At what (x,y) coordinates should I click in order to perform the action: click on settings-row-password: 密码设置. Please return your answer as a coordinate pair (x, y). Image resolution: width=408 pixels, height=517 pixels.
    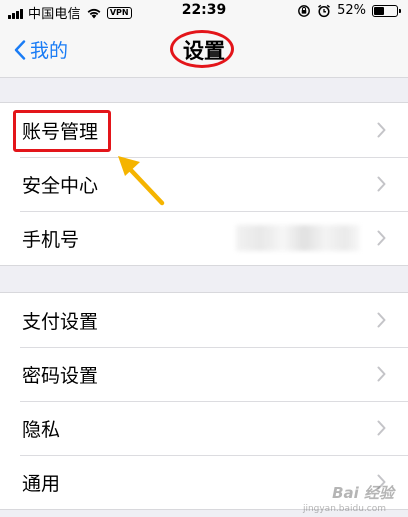
    Looking at the image, I should click on (204, 374).